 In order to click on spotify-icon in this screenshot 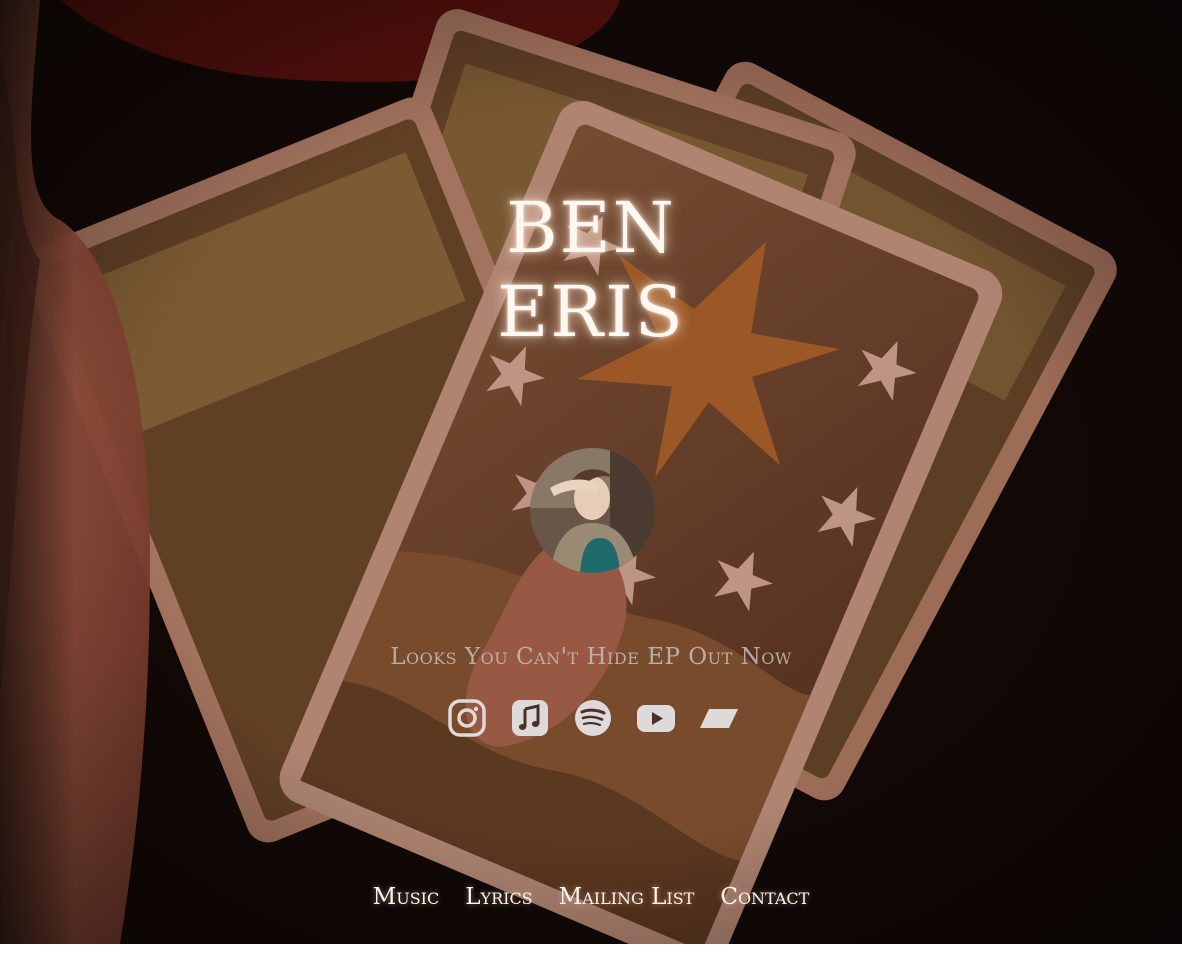, I will do `click(593, 718)`.